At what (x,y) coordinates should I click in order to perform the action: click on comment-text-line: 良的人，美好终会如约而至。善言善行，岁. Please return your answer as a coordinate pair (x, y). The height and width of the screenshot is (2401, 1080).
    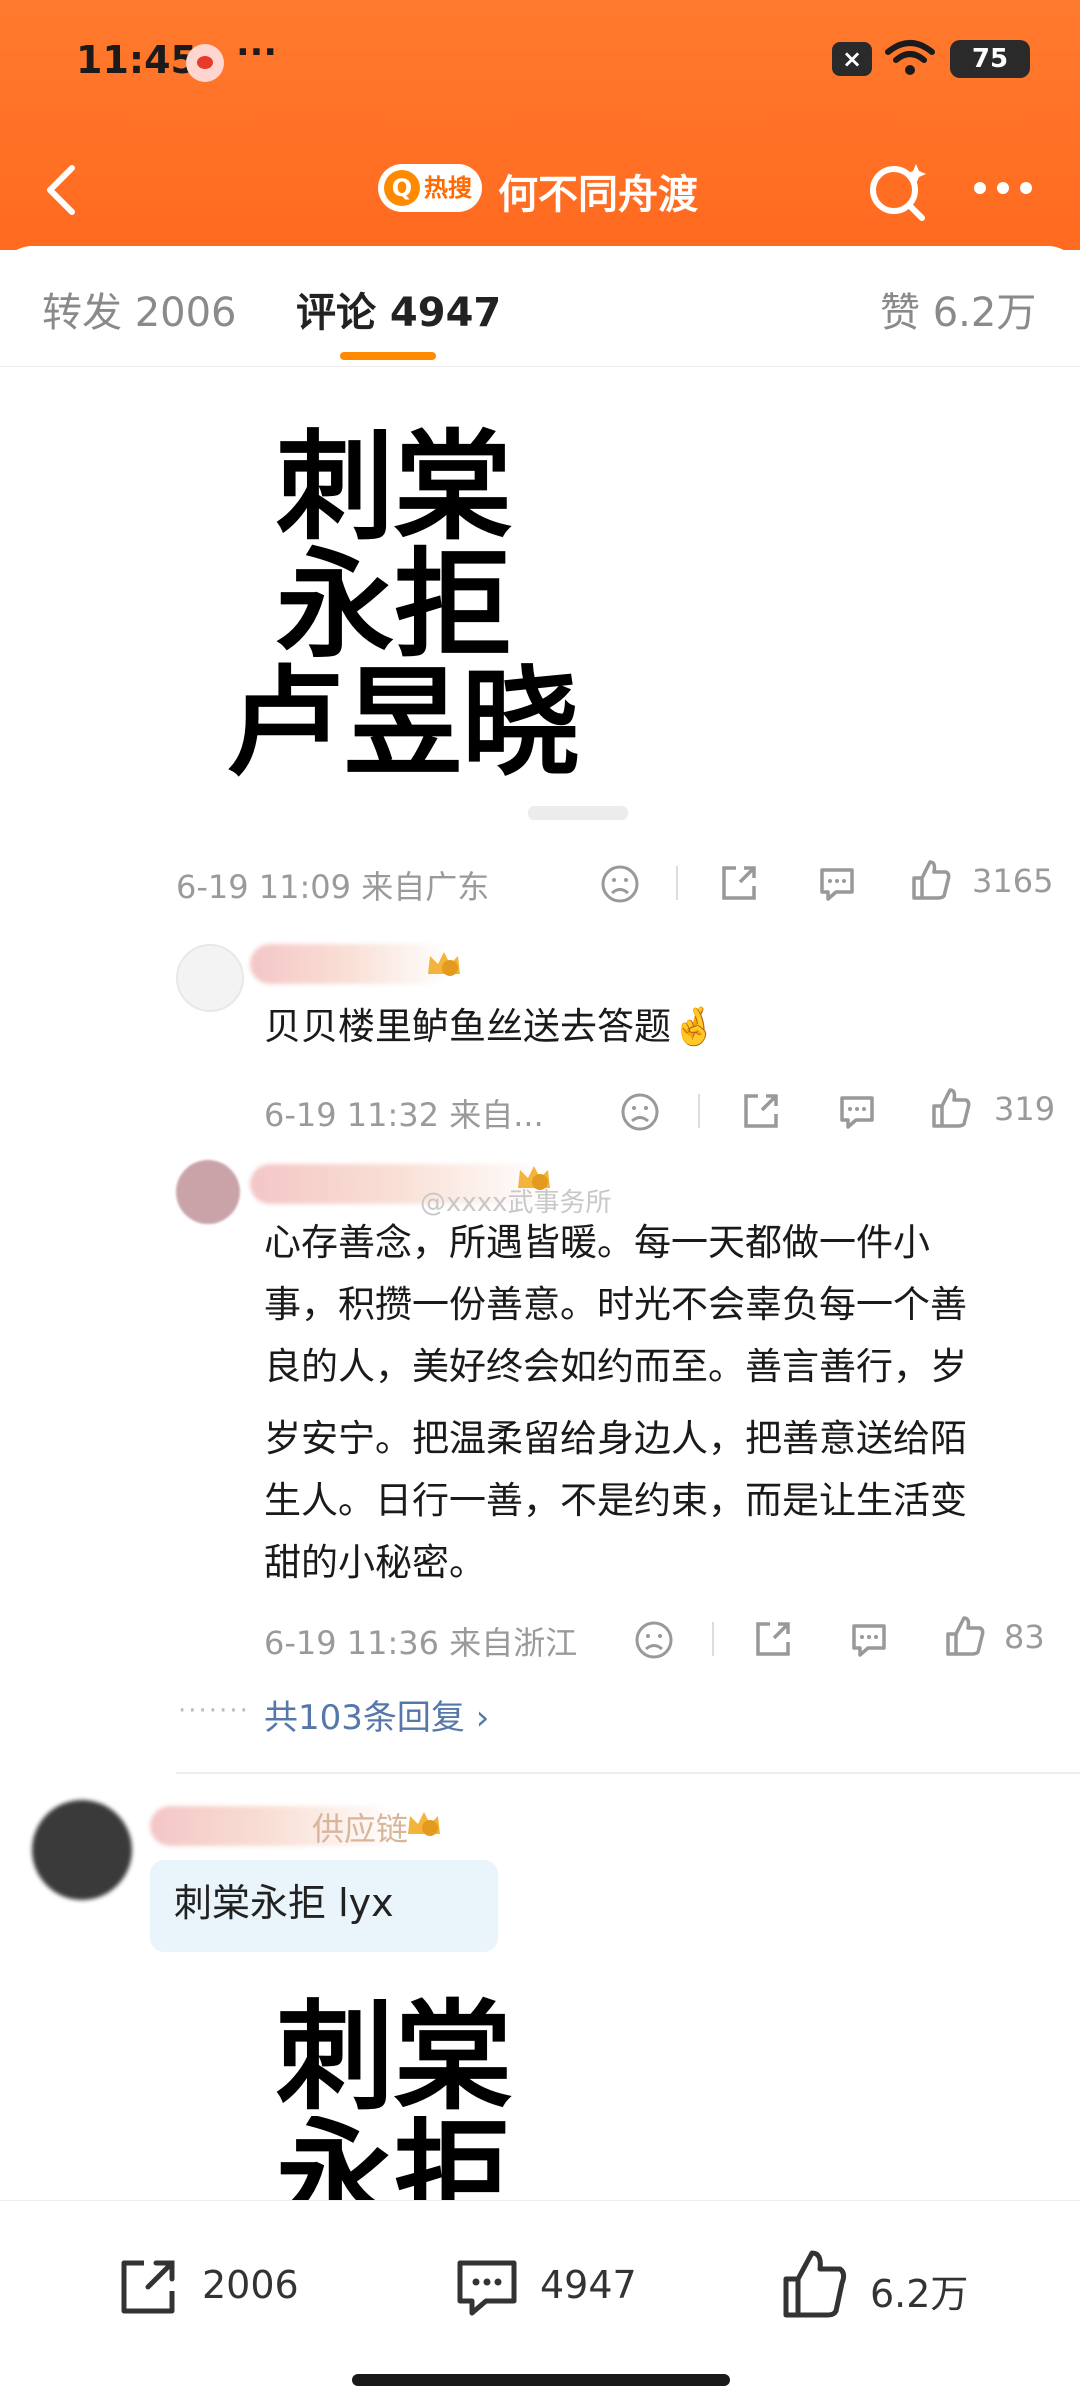
    Looking at the image, I should click on (615, 1366).